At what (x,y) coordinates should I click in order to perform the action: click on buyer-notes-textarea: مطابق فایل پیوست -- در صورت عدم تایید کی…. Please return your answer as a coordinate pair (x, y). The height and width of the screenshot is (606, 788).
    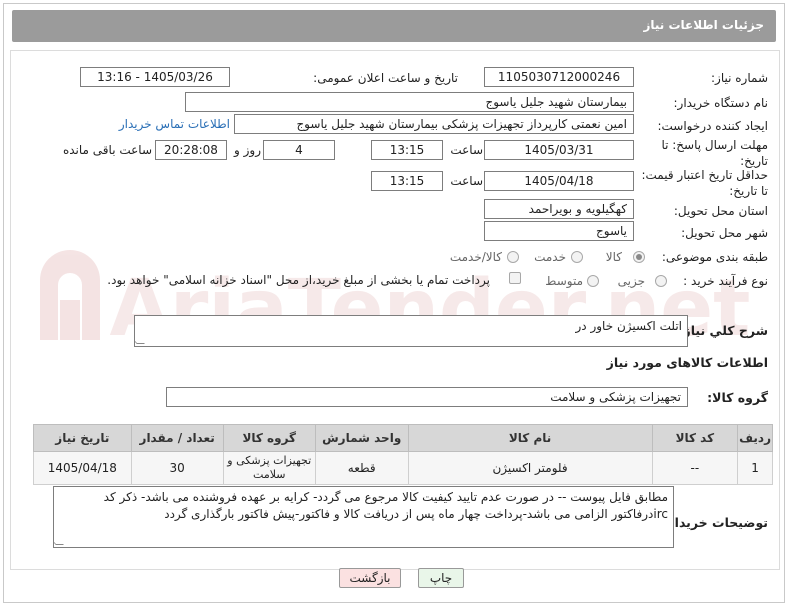
    Looking at the image, I should click on (363, 517).